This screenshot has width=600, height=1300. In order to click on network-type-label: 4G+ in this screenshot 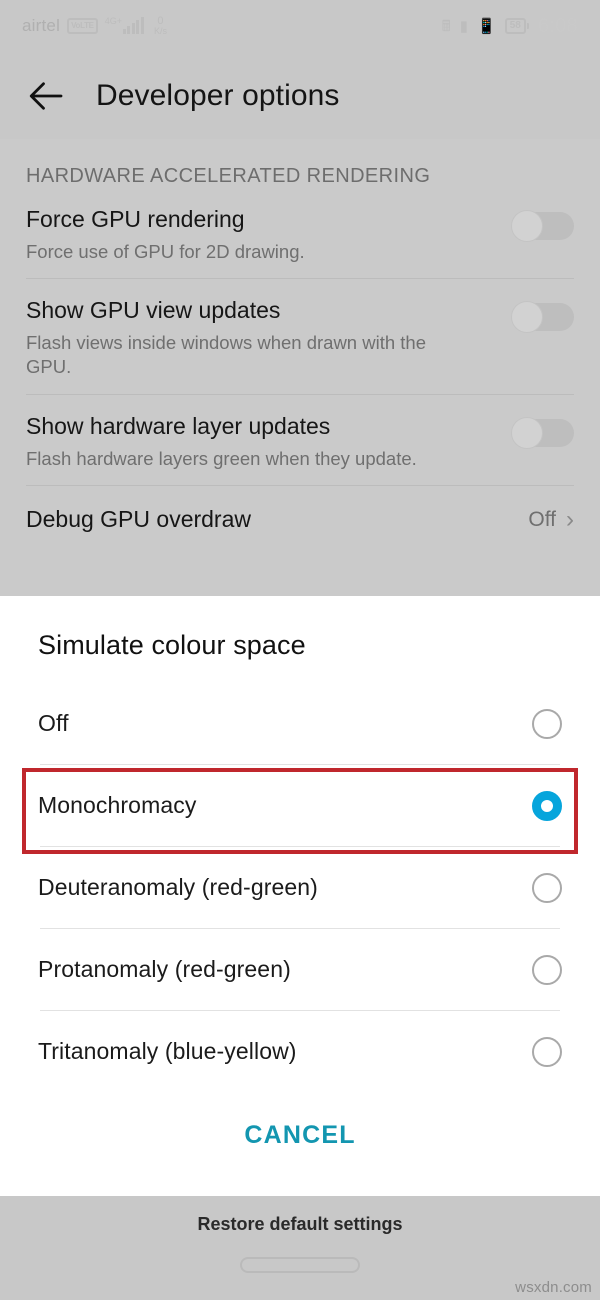, I will do `click(113, 21)`.